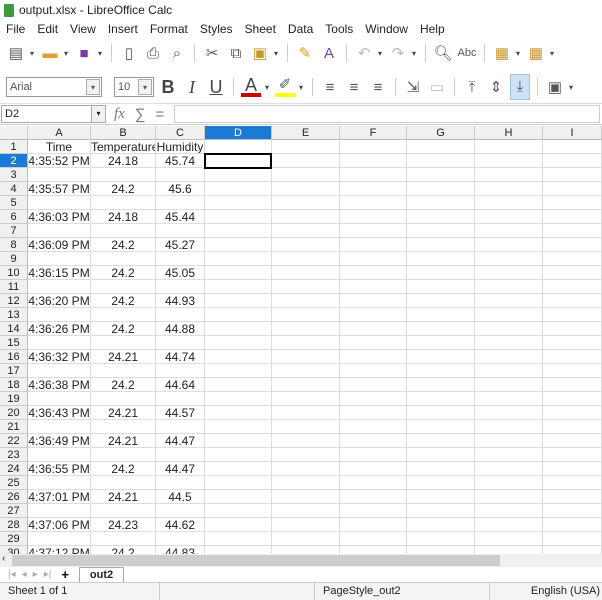 This screenshot has width=602, height=600. I want to click on cell-C20: 44.57, so click(180, 413).